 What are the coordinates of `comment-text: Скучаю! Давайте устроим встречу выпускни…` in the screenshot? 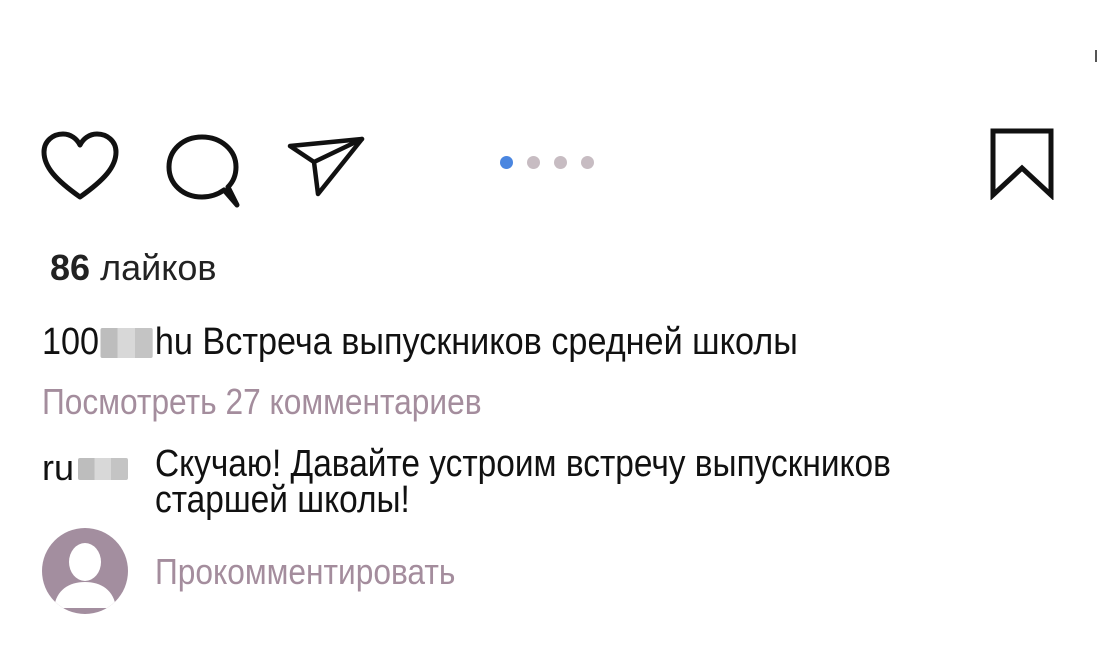 It's located at (523, 482).